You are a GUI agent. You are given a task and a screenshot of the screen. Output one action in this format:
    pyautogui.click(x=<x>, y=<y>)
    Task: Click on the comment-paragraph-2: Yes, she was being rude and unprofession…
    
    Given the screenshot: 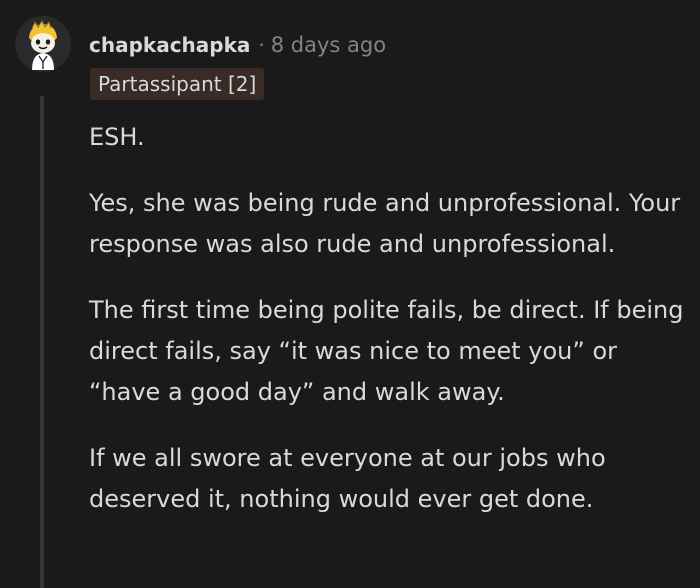 What is the action you would take?
    pyautogui.click(x=385, y=223)
    